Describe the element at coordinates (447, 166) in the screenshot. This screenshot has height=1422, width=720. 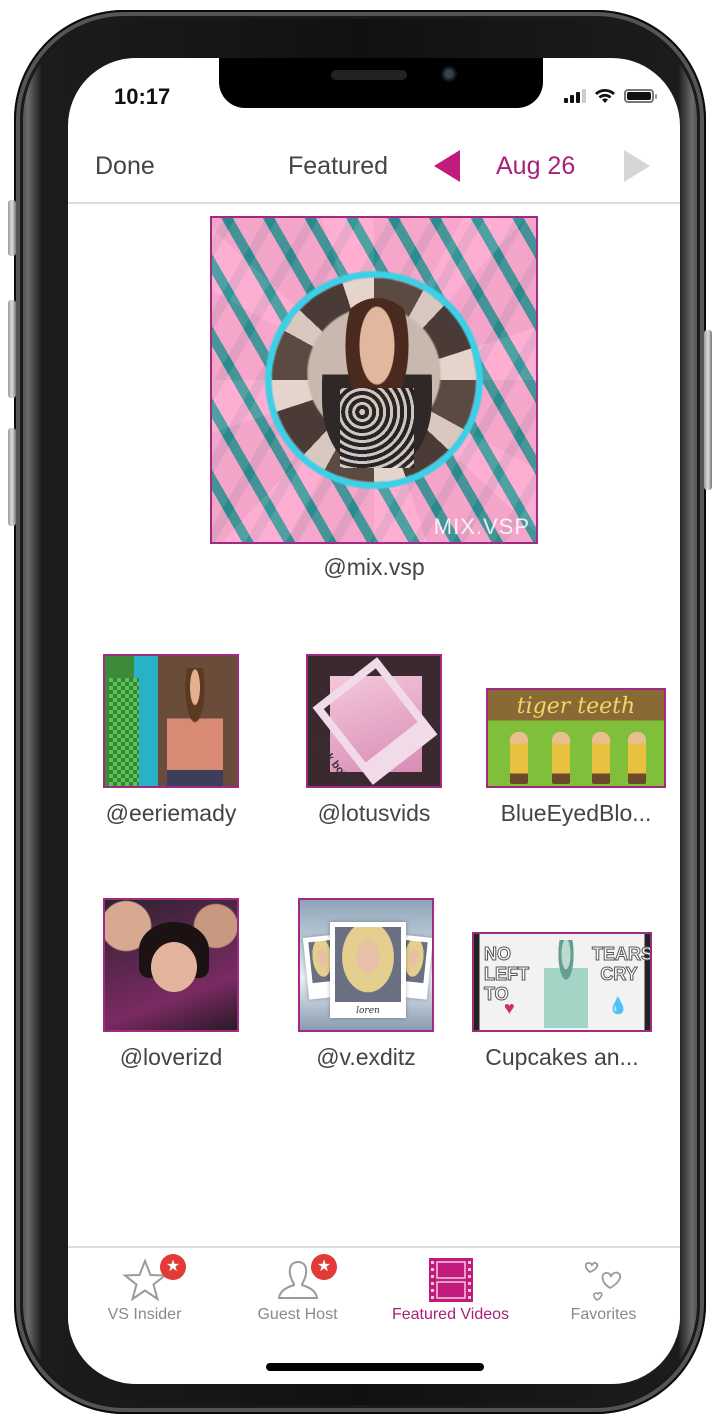
I see `previous-date-button` at that location.